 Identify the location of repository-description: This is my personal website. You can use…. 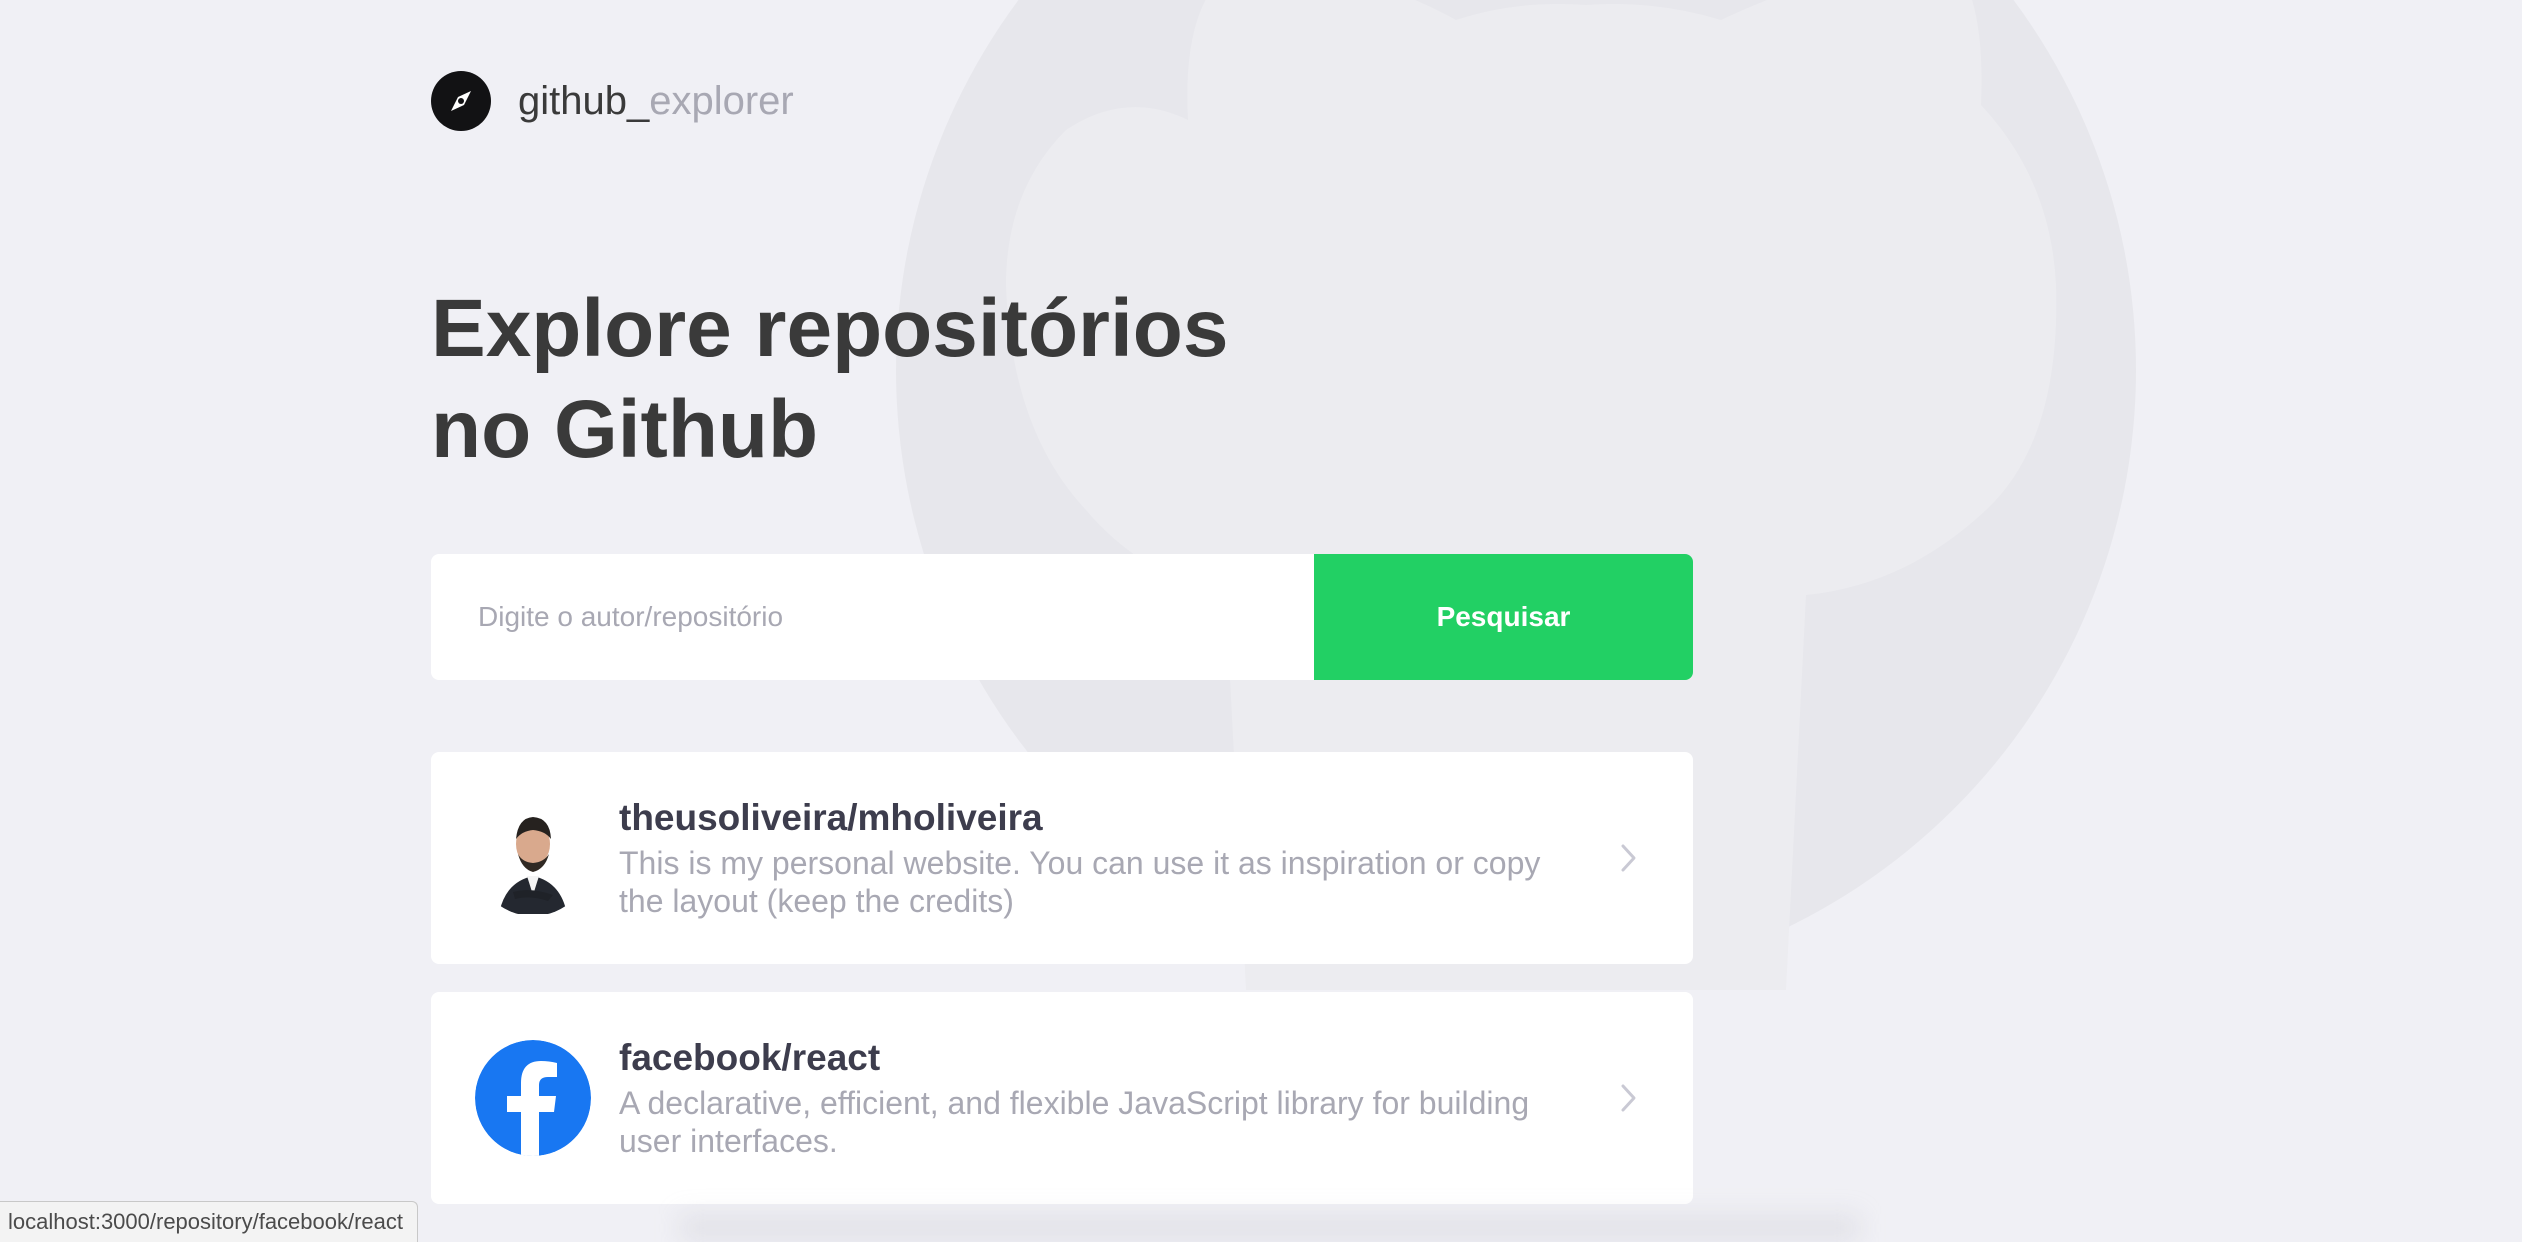
(1080, 882).